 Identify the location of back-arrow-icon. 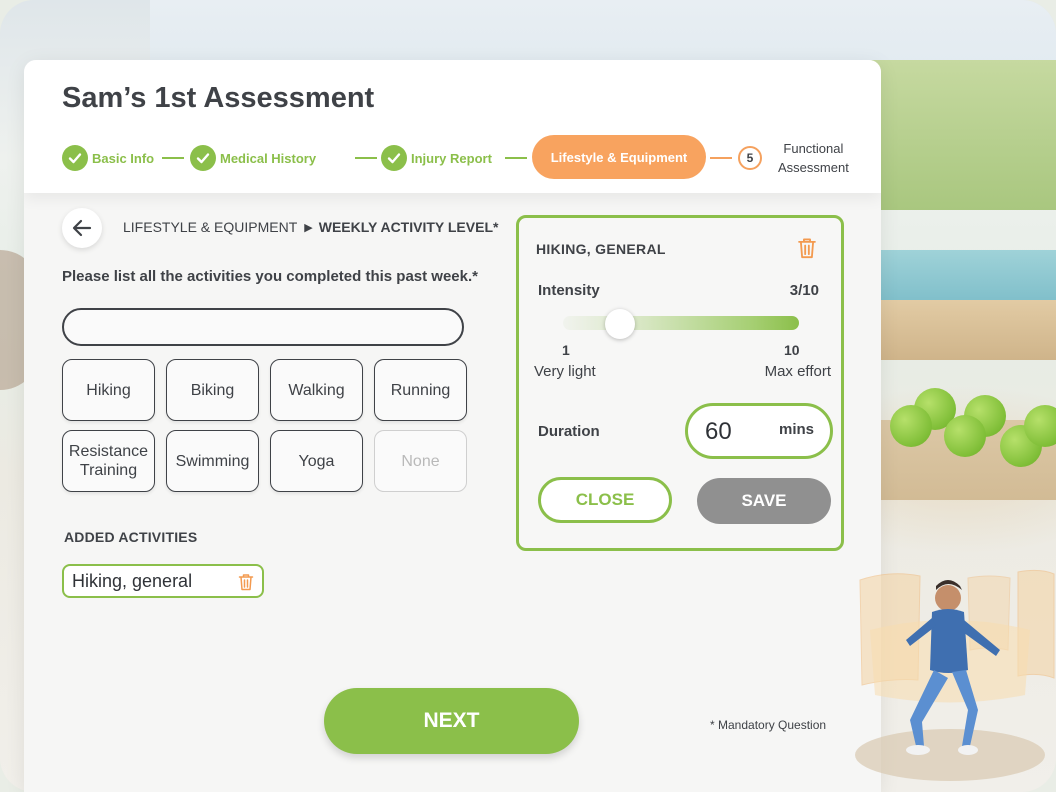
(82, 228).